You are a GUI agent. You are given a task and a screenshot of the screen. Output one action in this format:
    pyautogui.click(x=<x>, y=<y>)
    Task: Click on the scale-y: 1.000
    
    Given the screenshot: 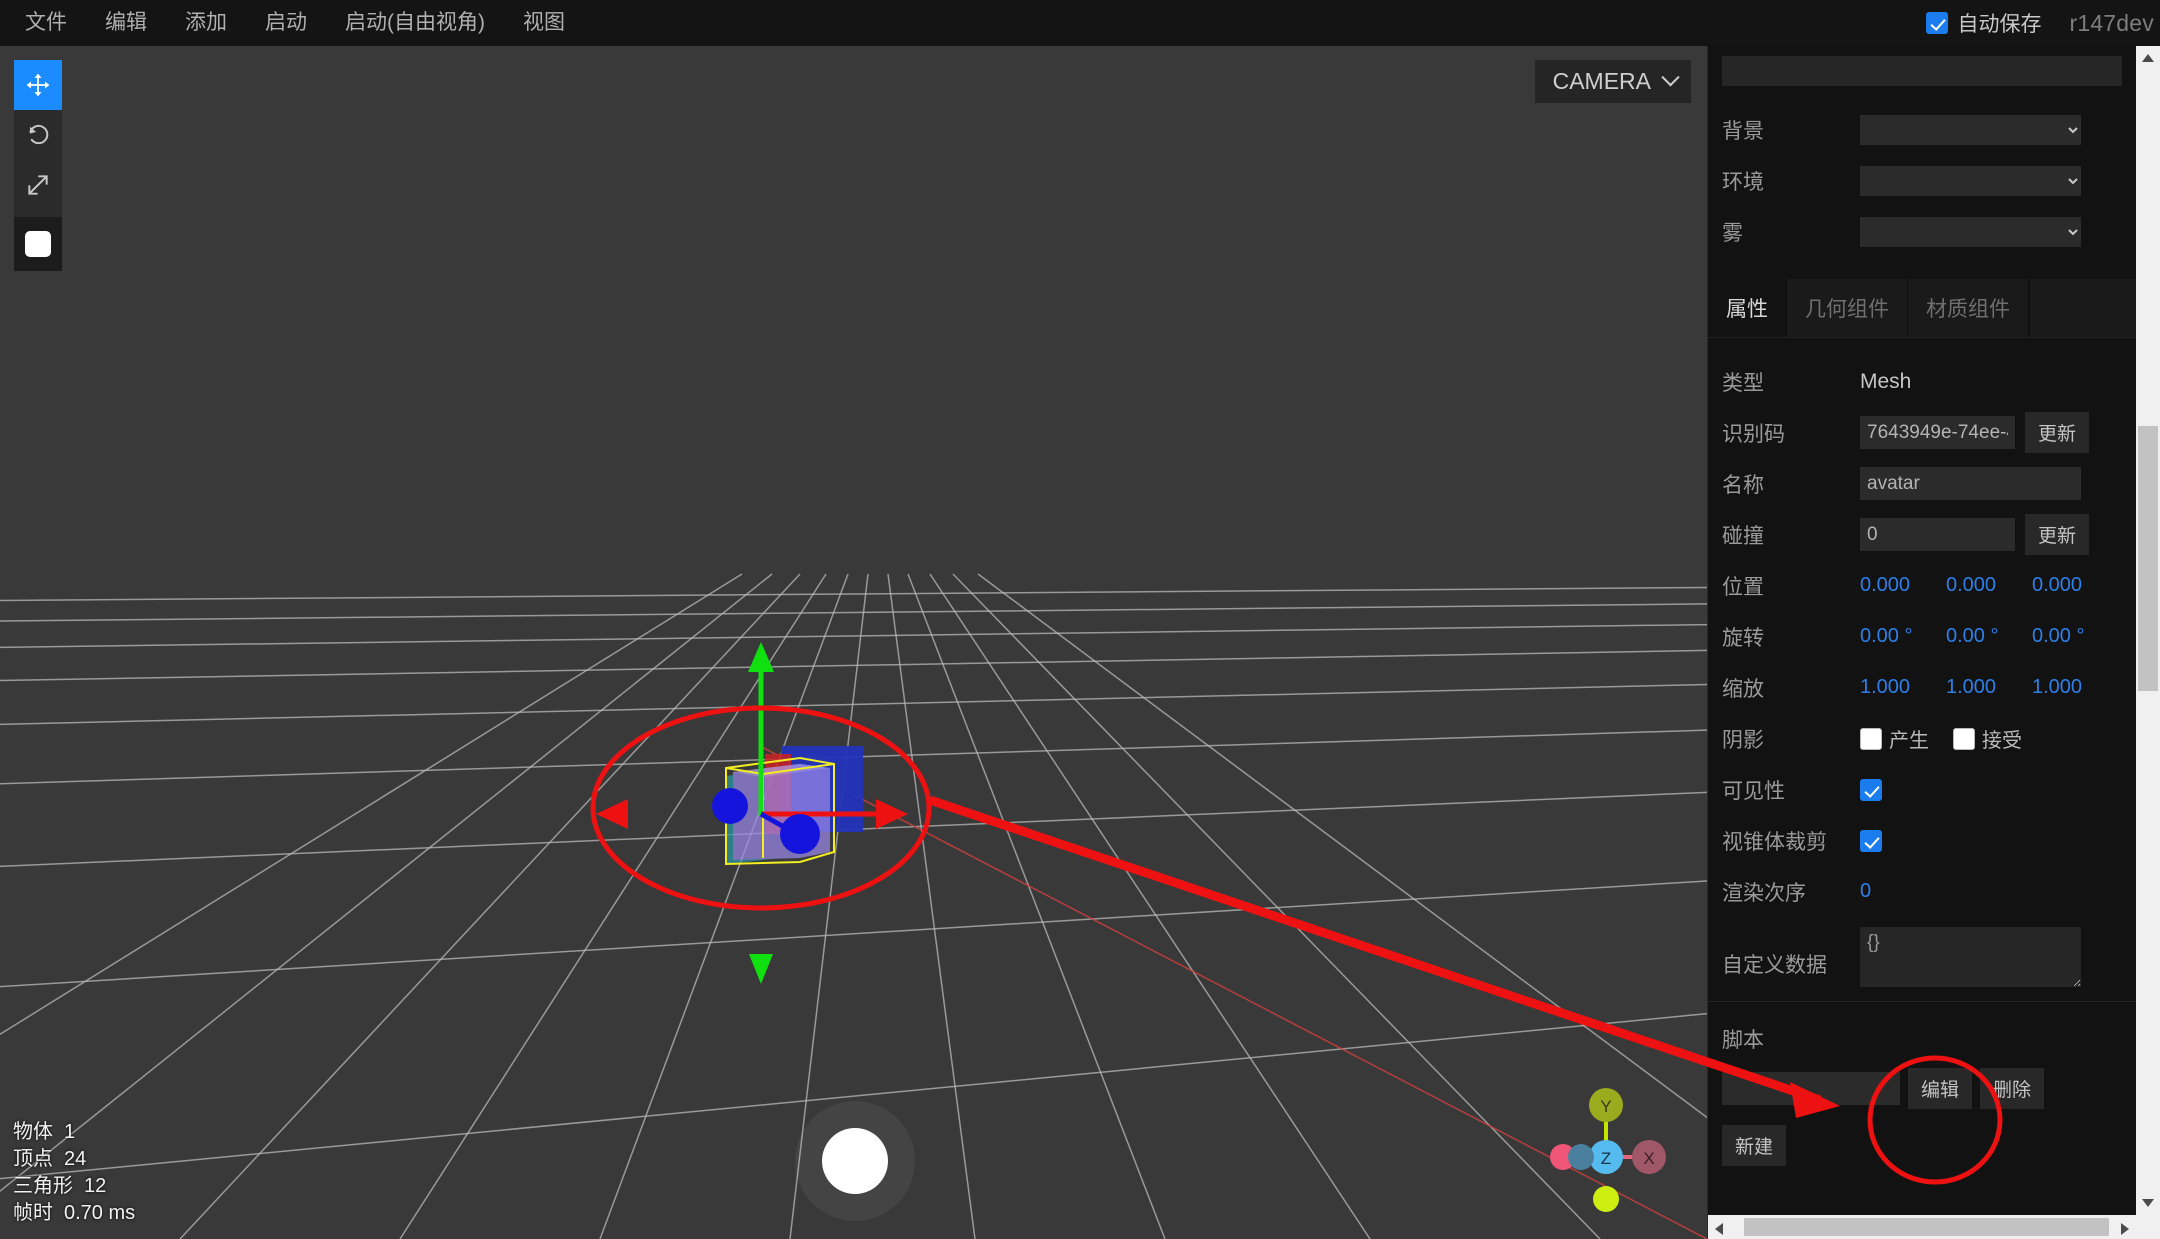 What is the action you would take?
    pyautogui.click(x=1984, y=687)
    